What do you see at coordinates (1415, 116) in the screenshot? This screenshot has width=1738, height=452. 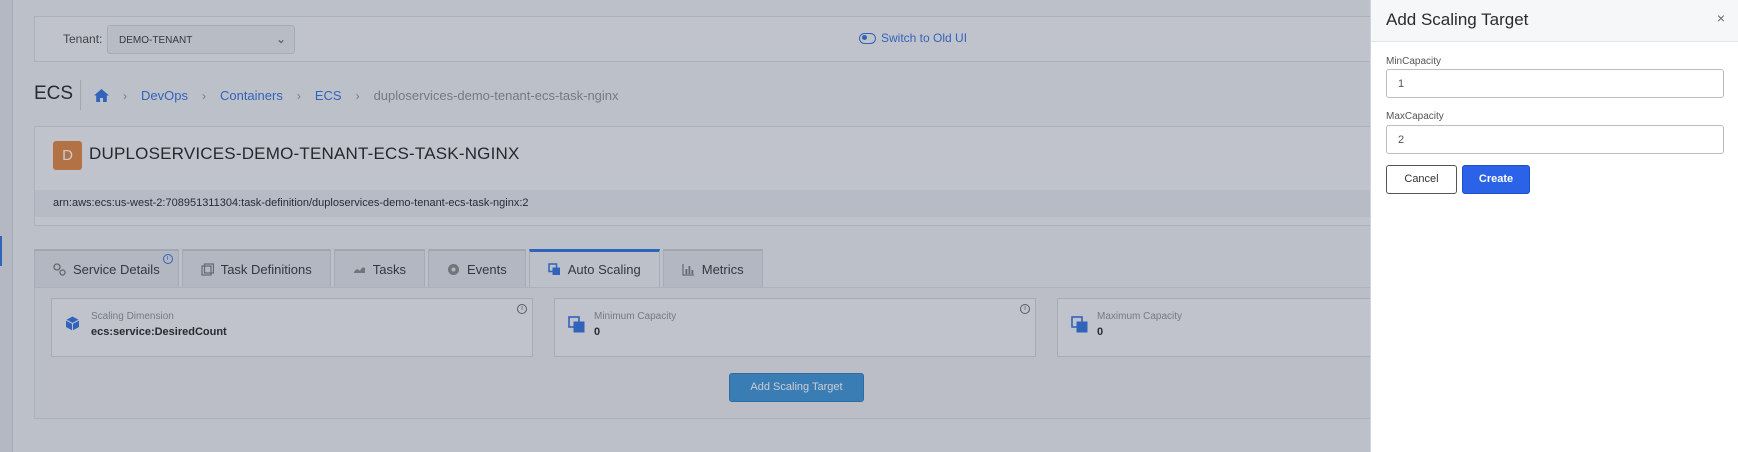 I see `max-capacity-label: MaxCapacity` at bounding box center [1415, 116].